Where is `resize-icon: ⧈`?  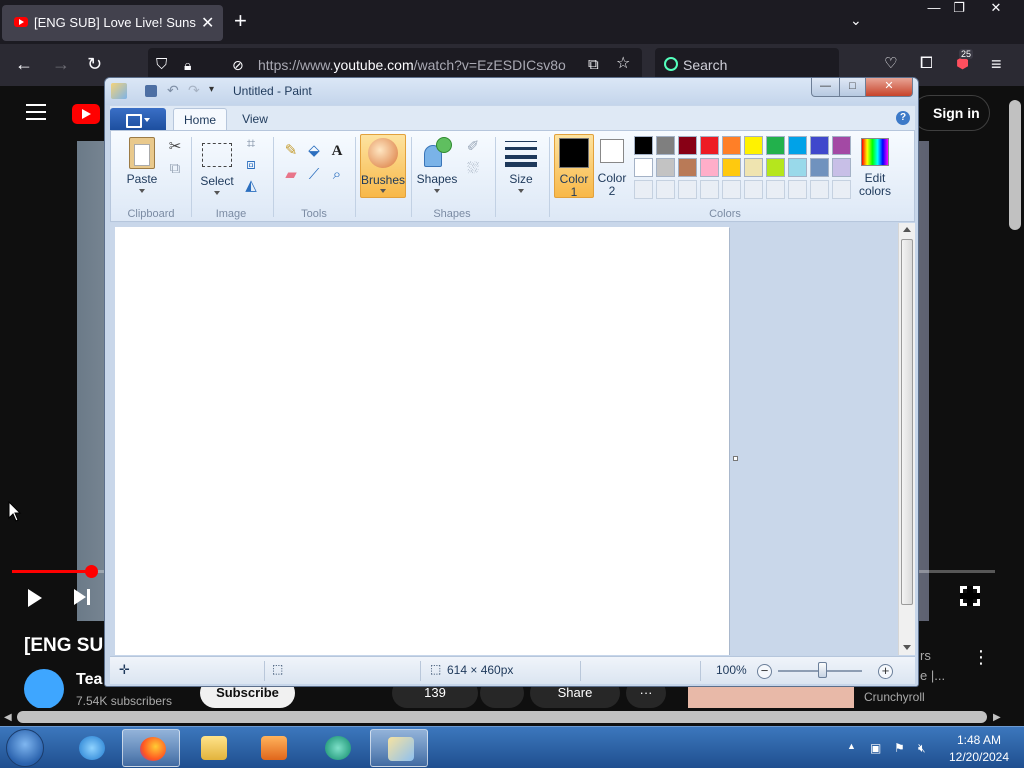
resize-icon: ⧈ is located at coordinates (251, 165).